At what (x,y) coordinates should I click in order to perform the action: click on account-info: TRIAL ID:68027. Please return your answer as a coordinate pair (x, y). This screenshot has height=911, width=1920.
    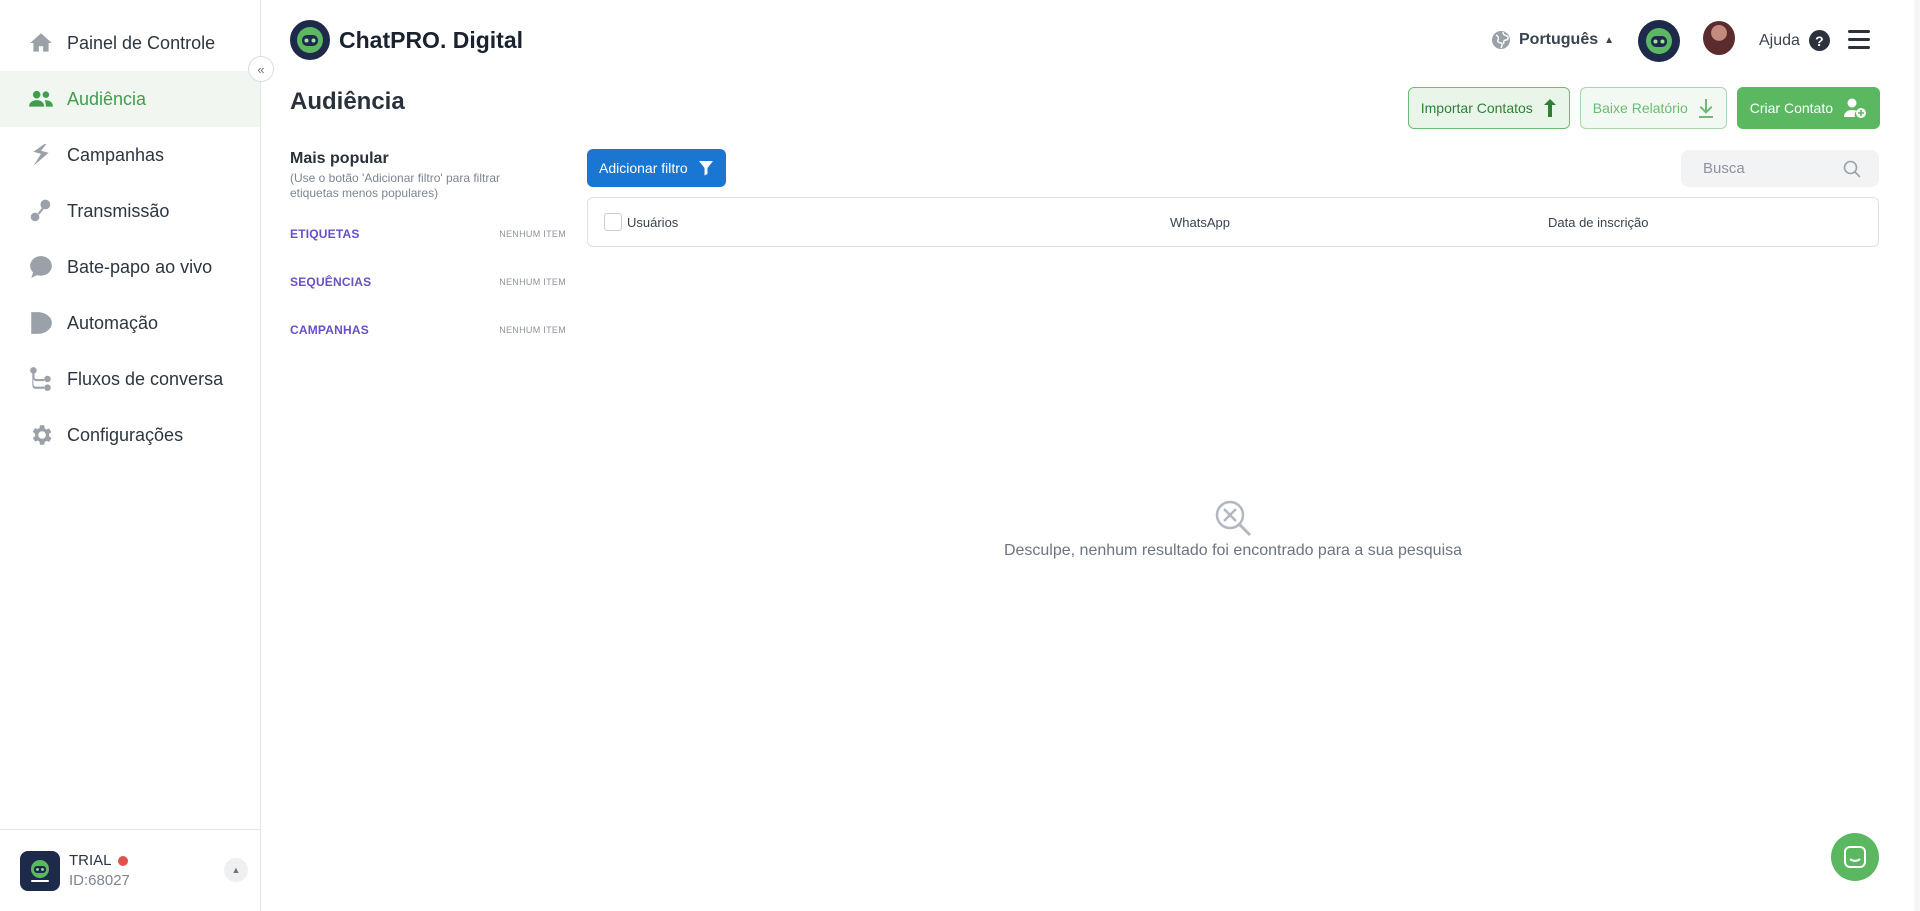
    Looking at the image, I should click on (99, 871).